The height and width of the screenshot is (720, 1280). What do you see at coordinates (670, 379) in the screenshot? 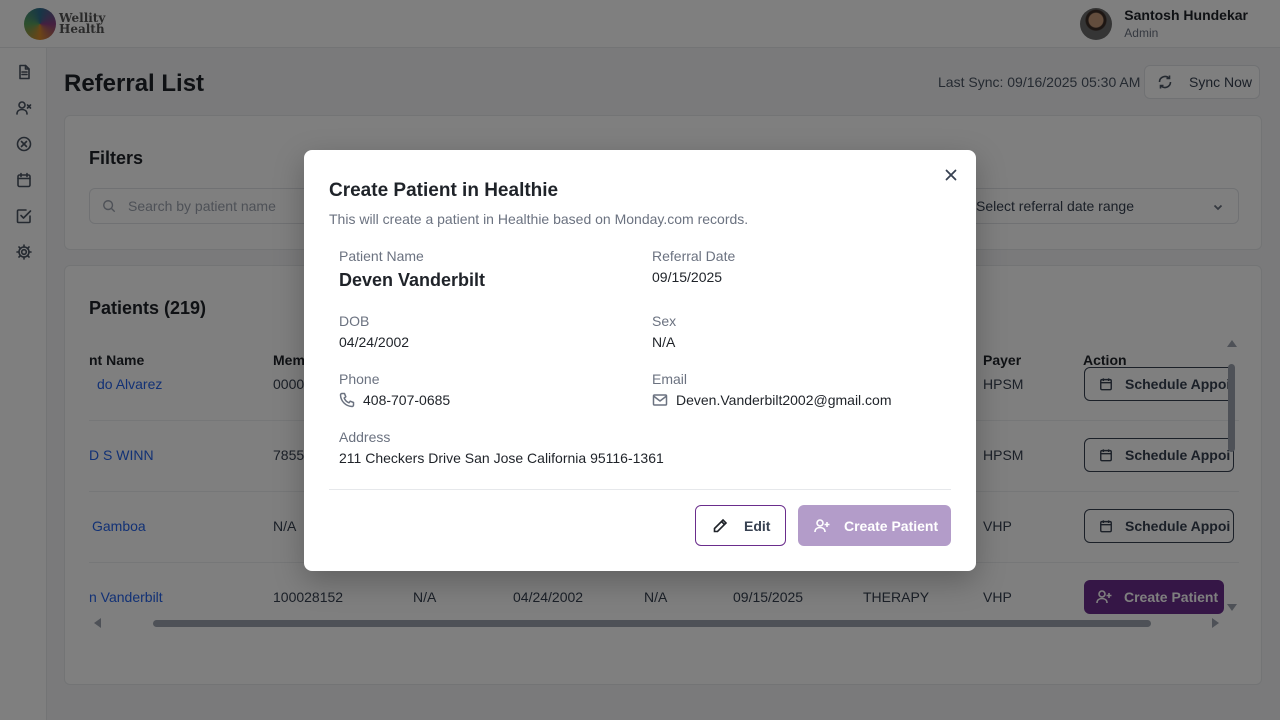
I see `email-label: Email` at bounding box center [670, 379].